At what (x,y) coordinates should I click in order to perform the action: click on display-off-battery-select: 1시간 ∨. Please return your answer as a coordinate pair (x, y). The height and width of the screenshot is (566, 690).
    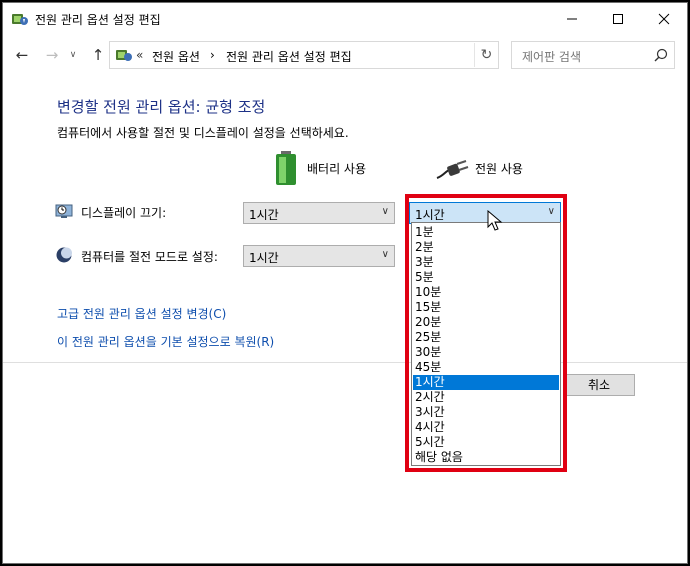
    Looking at the image, I should click on (319, 213).